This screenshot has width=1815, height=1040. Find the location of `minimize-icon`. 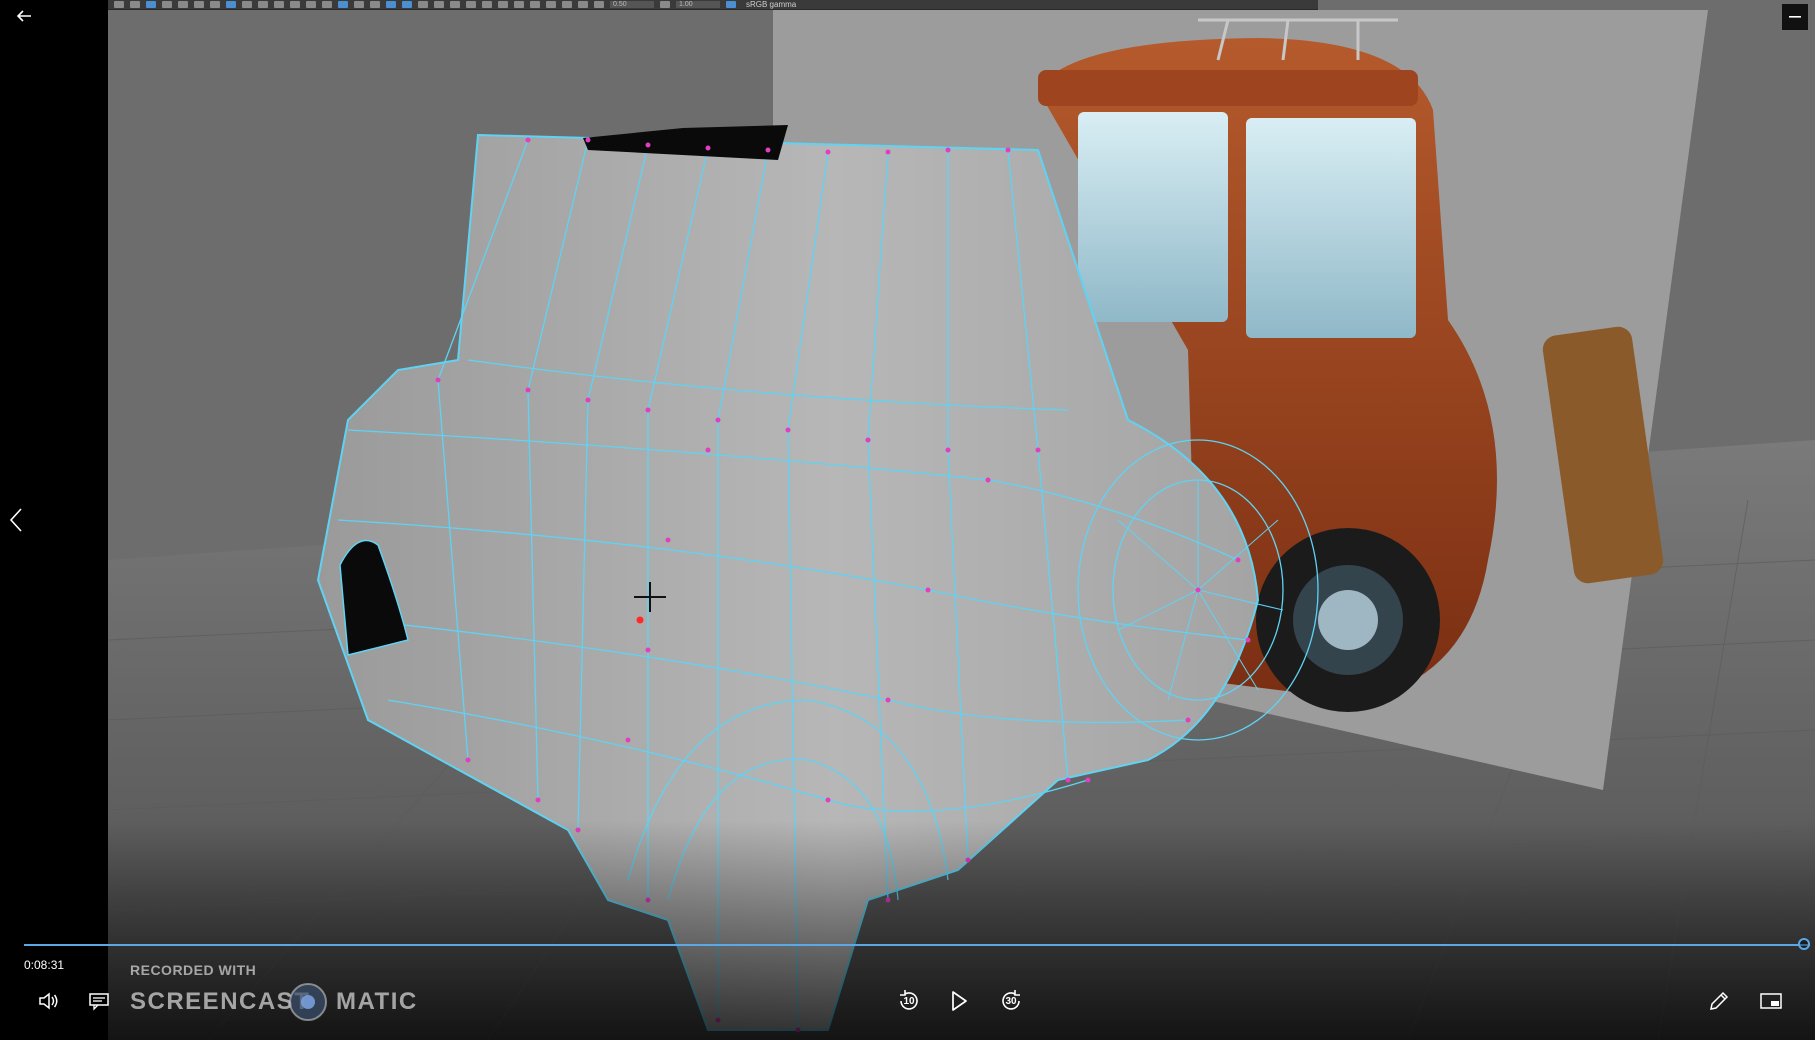

minimize-icon is located at coordinates (1795, 17).